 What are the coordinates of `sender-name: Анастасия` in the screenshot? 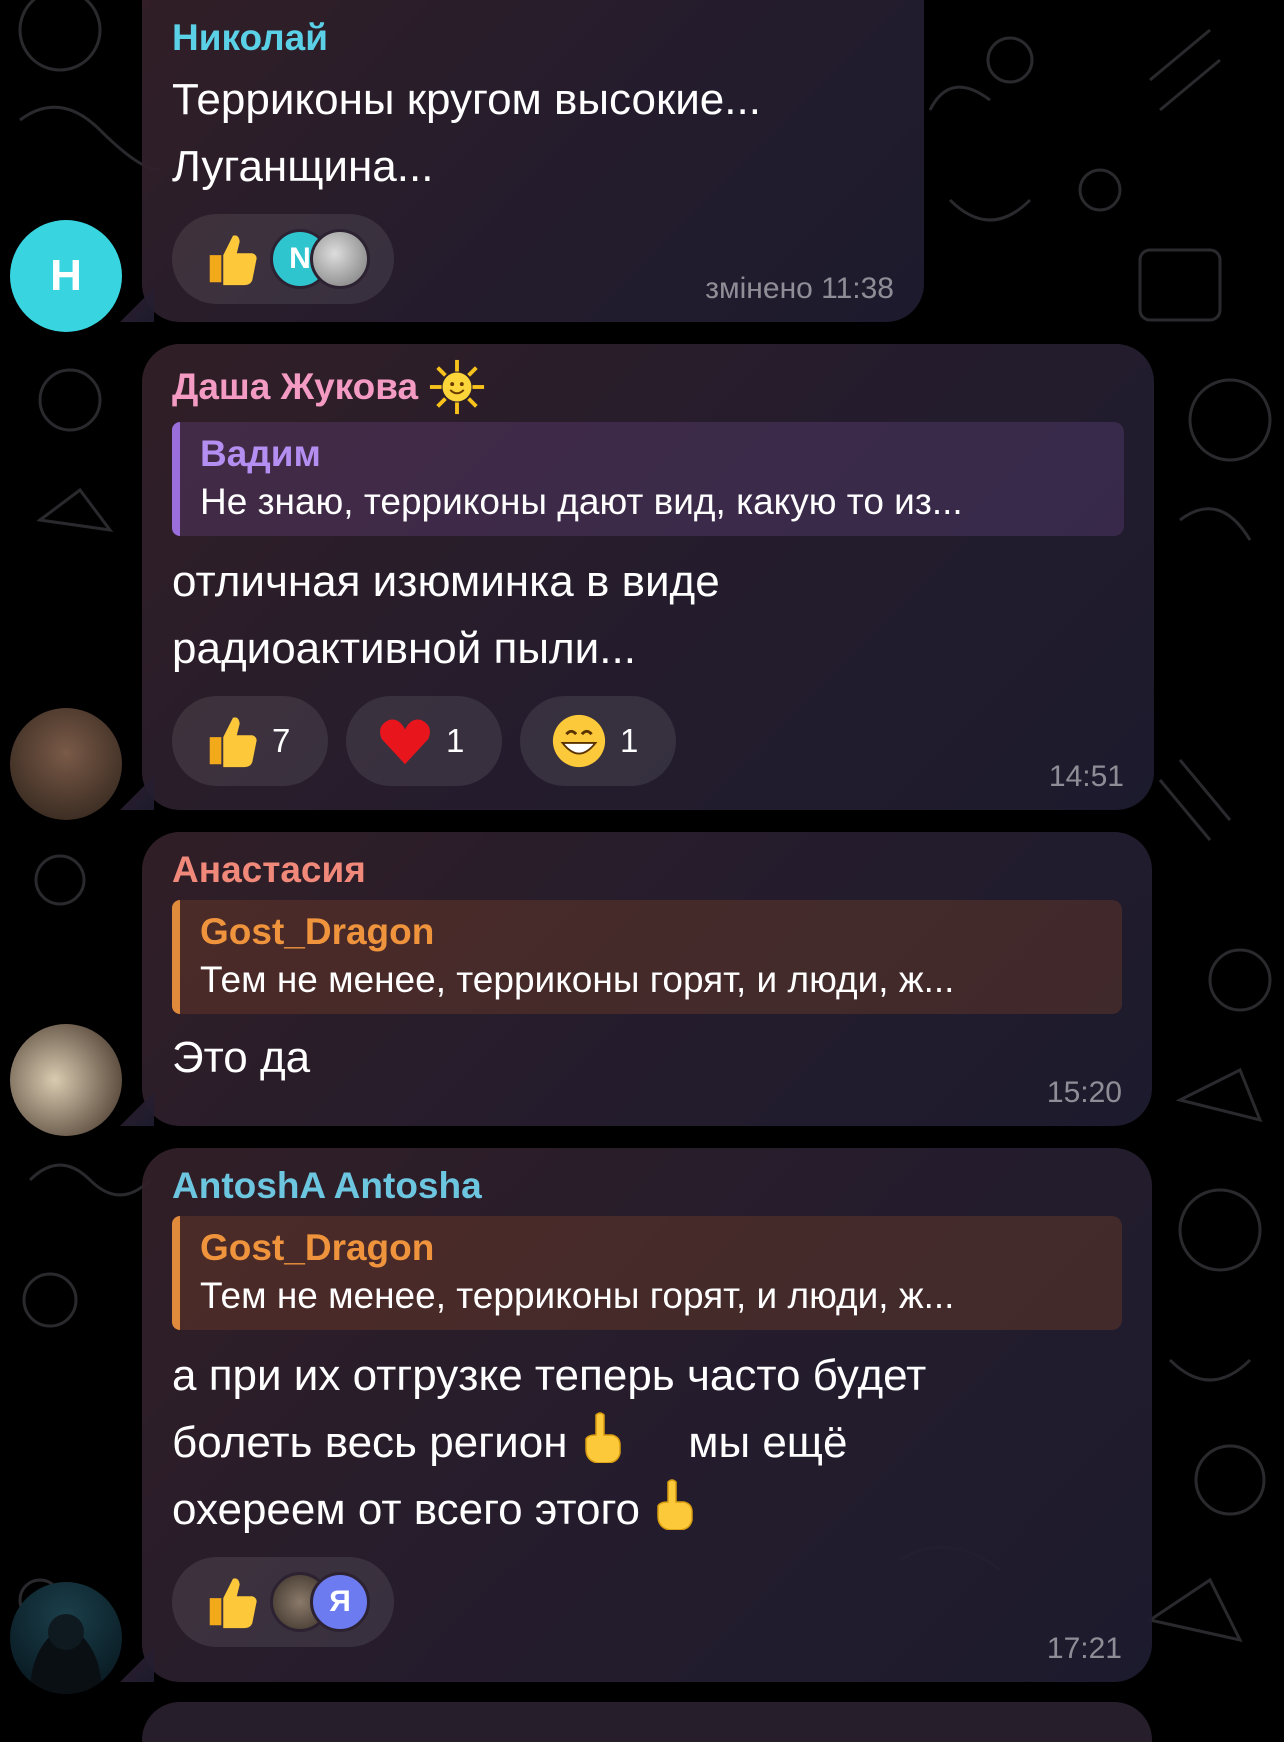 It's located at (647, 870).